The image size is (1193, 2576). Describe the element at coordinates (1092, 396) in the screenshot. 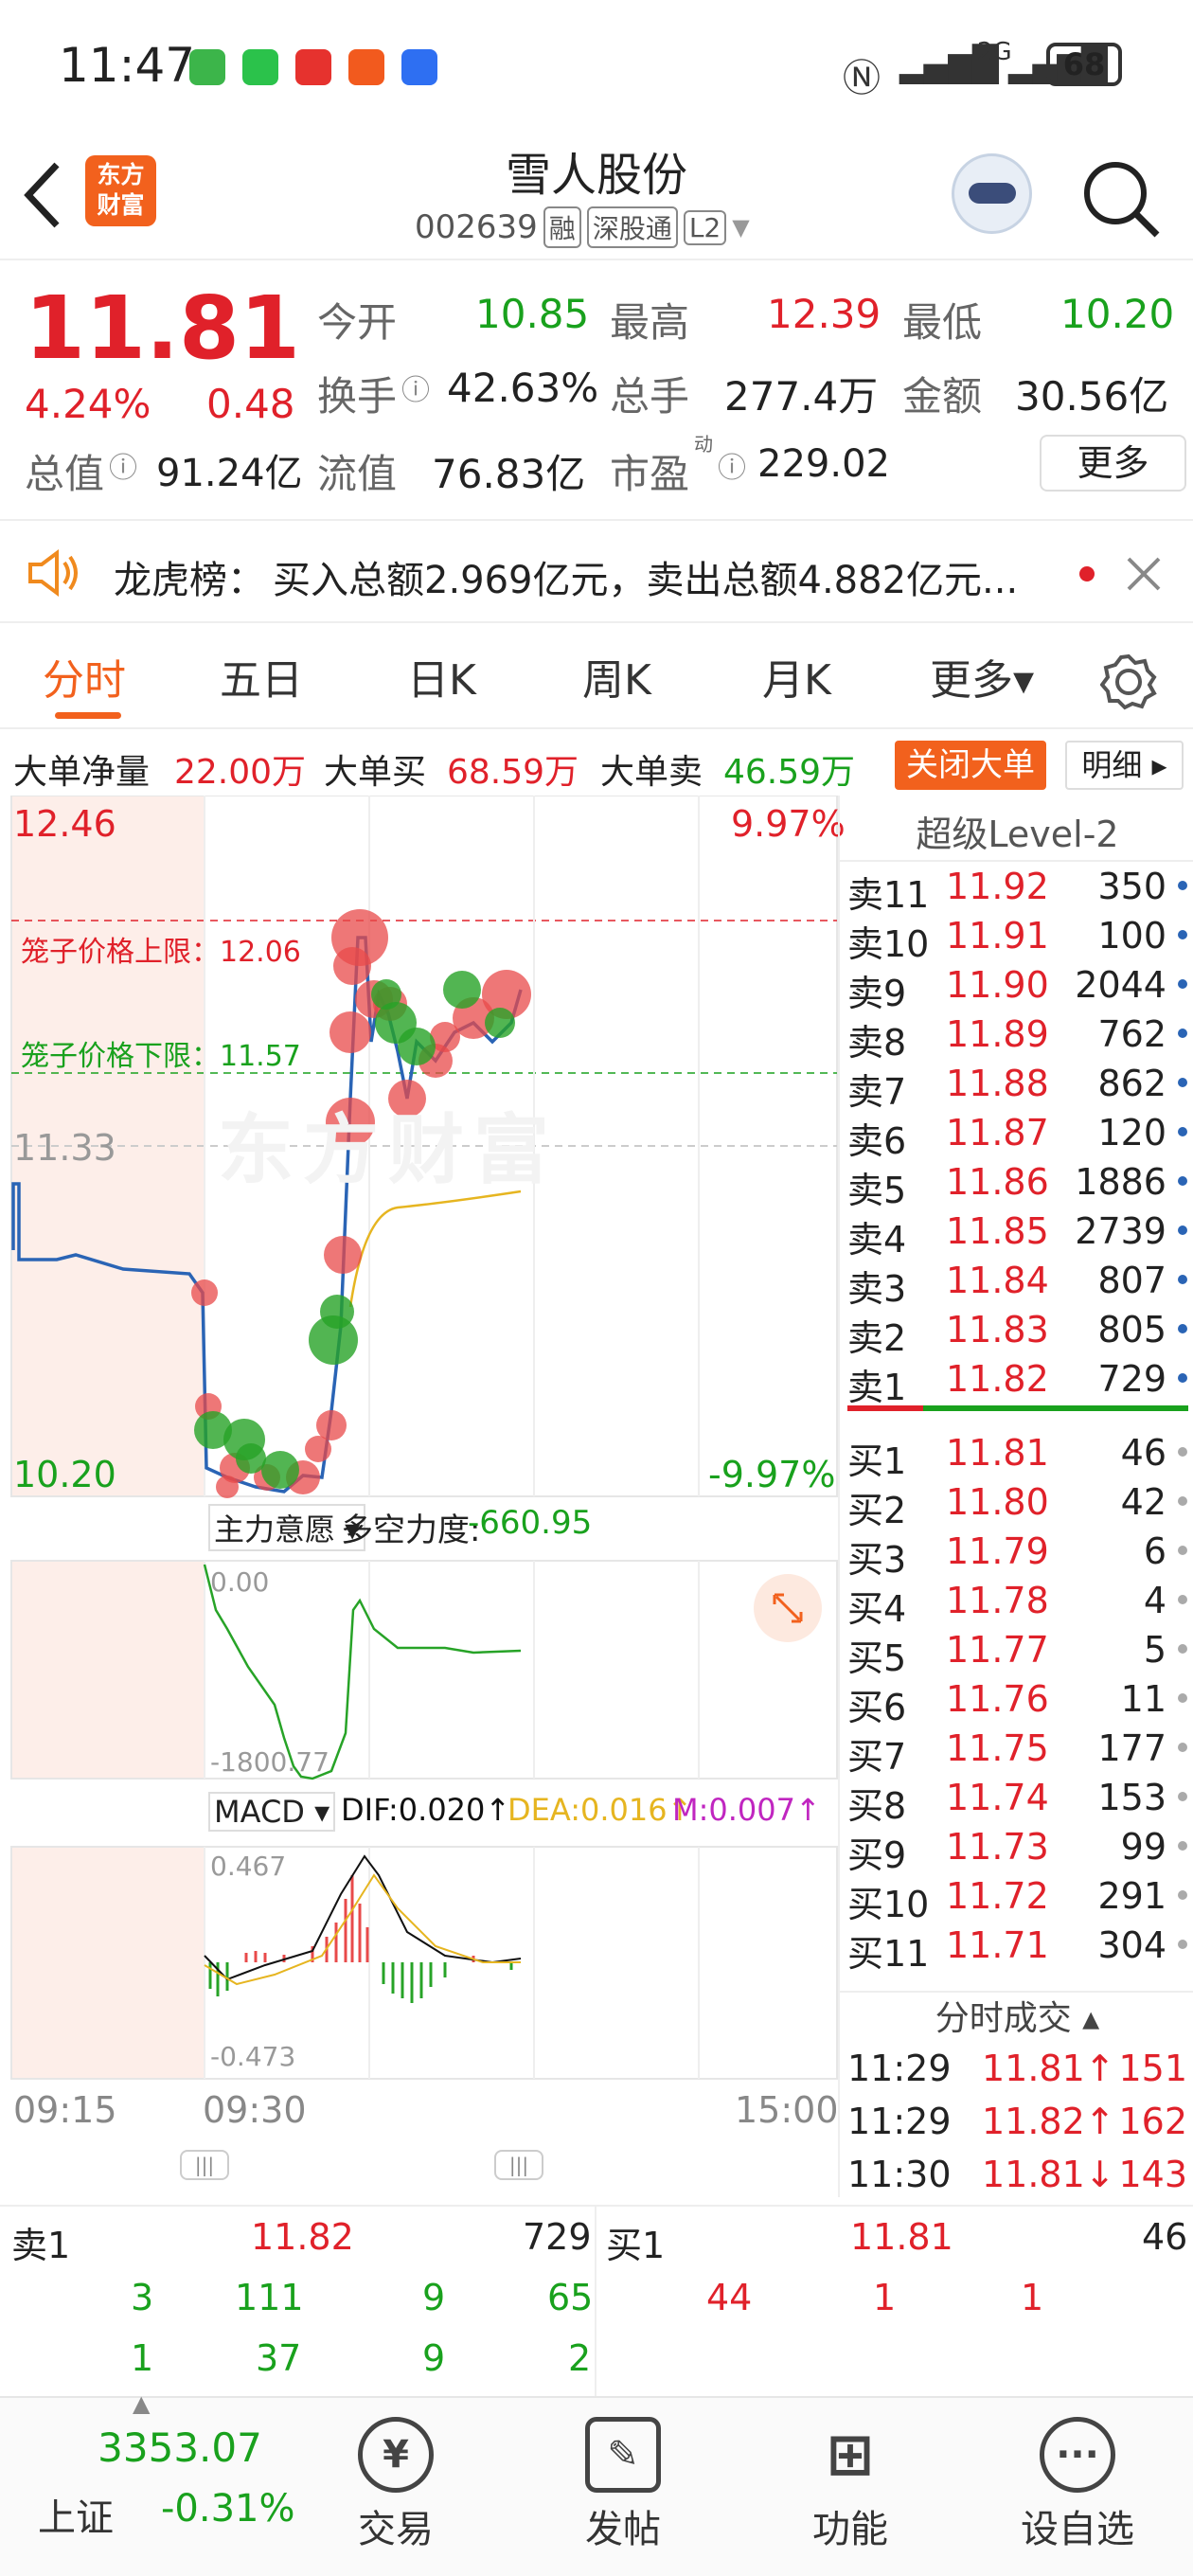

I see `amount-value: 30.56亿` at that location.